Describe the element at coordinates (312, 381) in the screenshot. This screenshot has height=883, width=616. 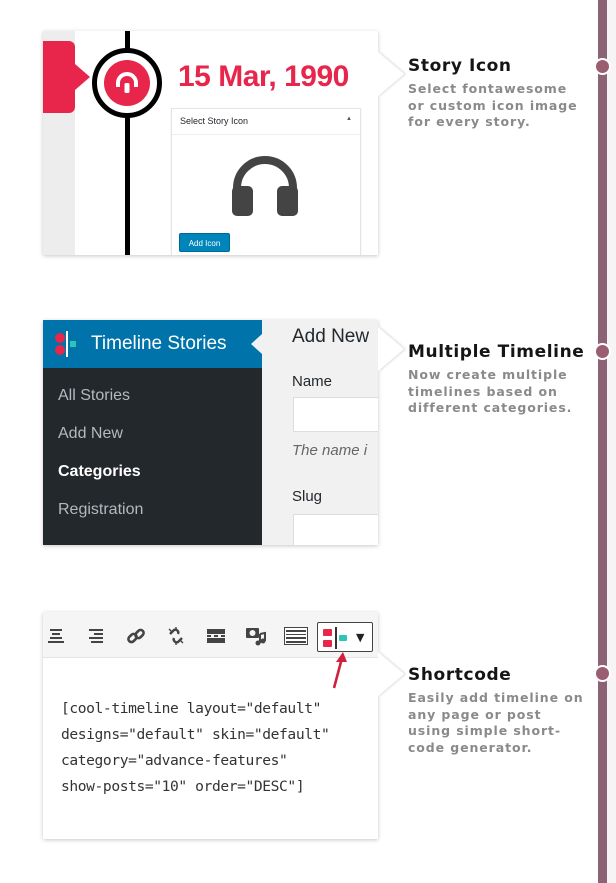
I see `name-label: Name` at that location.